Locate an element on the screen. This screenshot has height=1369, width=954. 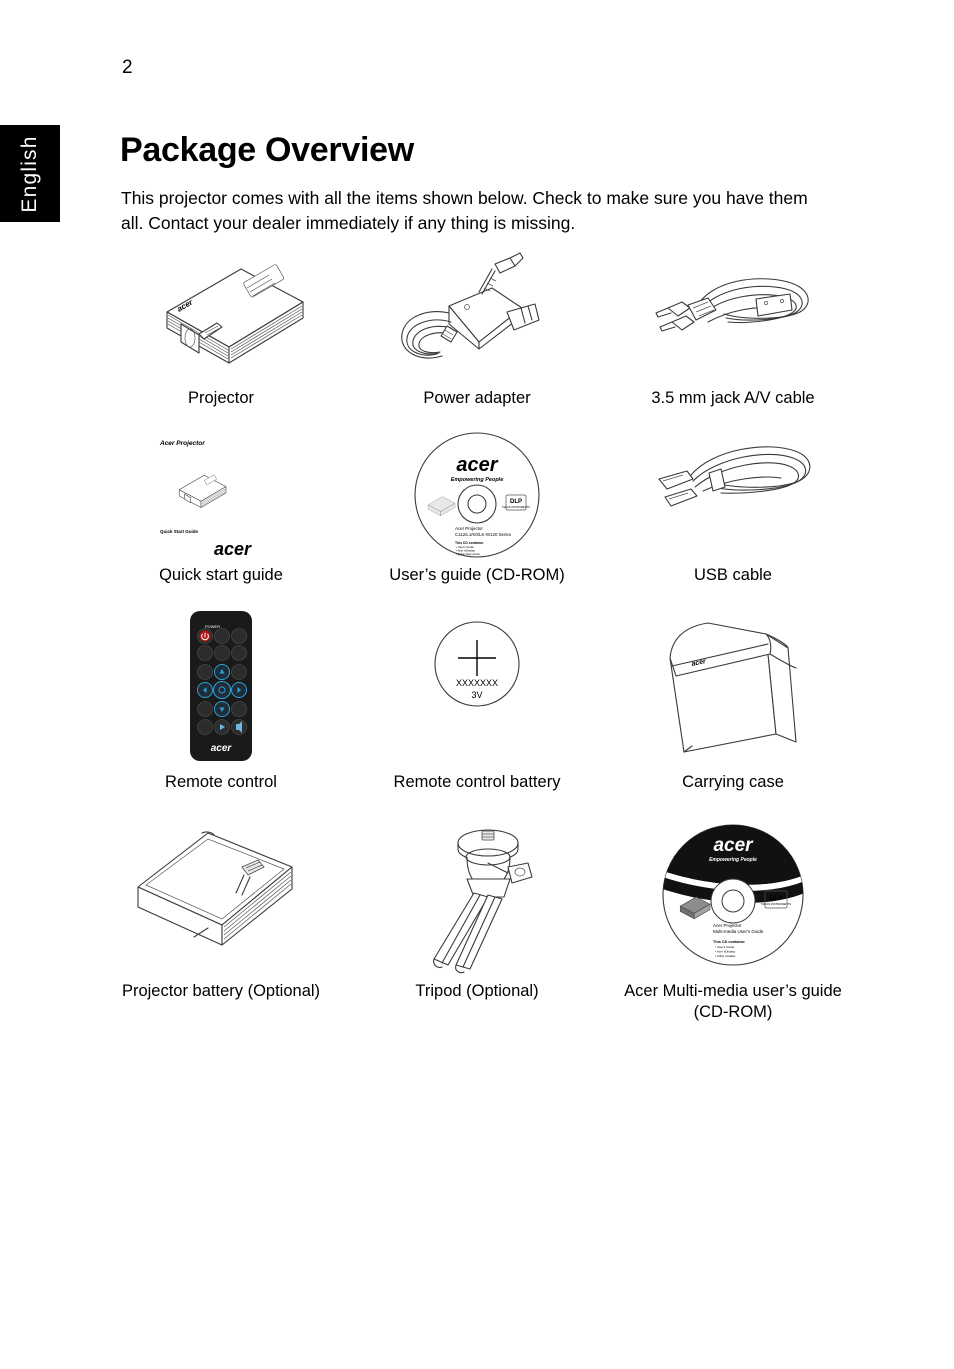
projector-battery-illustration is located at coordinates (221, 895).